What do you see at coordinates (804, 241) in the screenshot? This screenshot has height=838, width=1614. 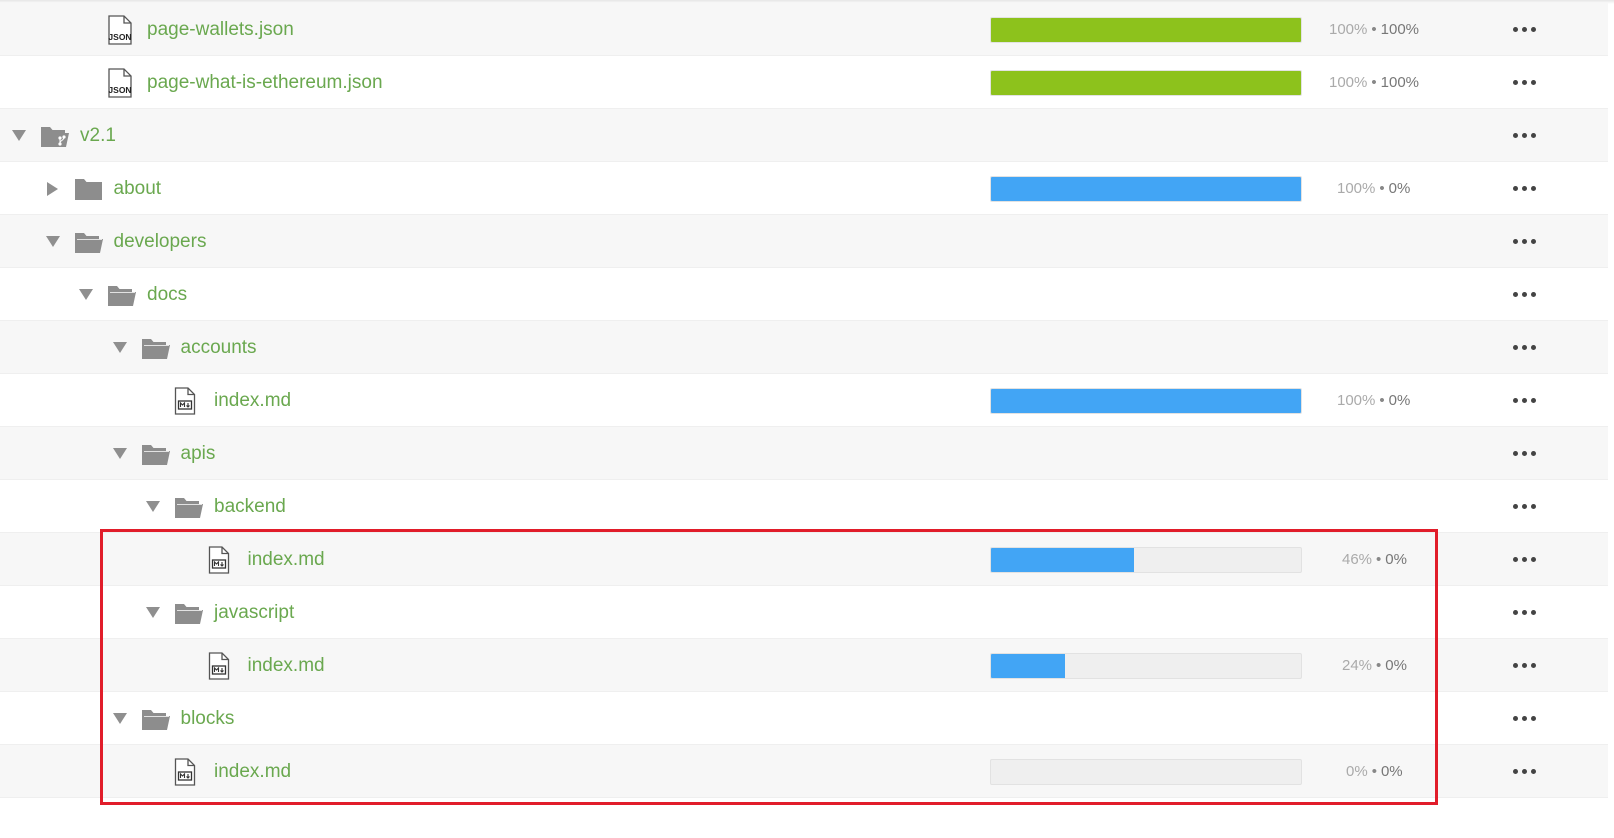 I see `folder-row: developers` at bounding box center [804, 241].